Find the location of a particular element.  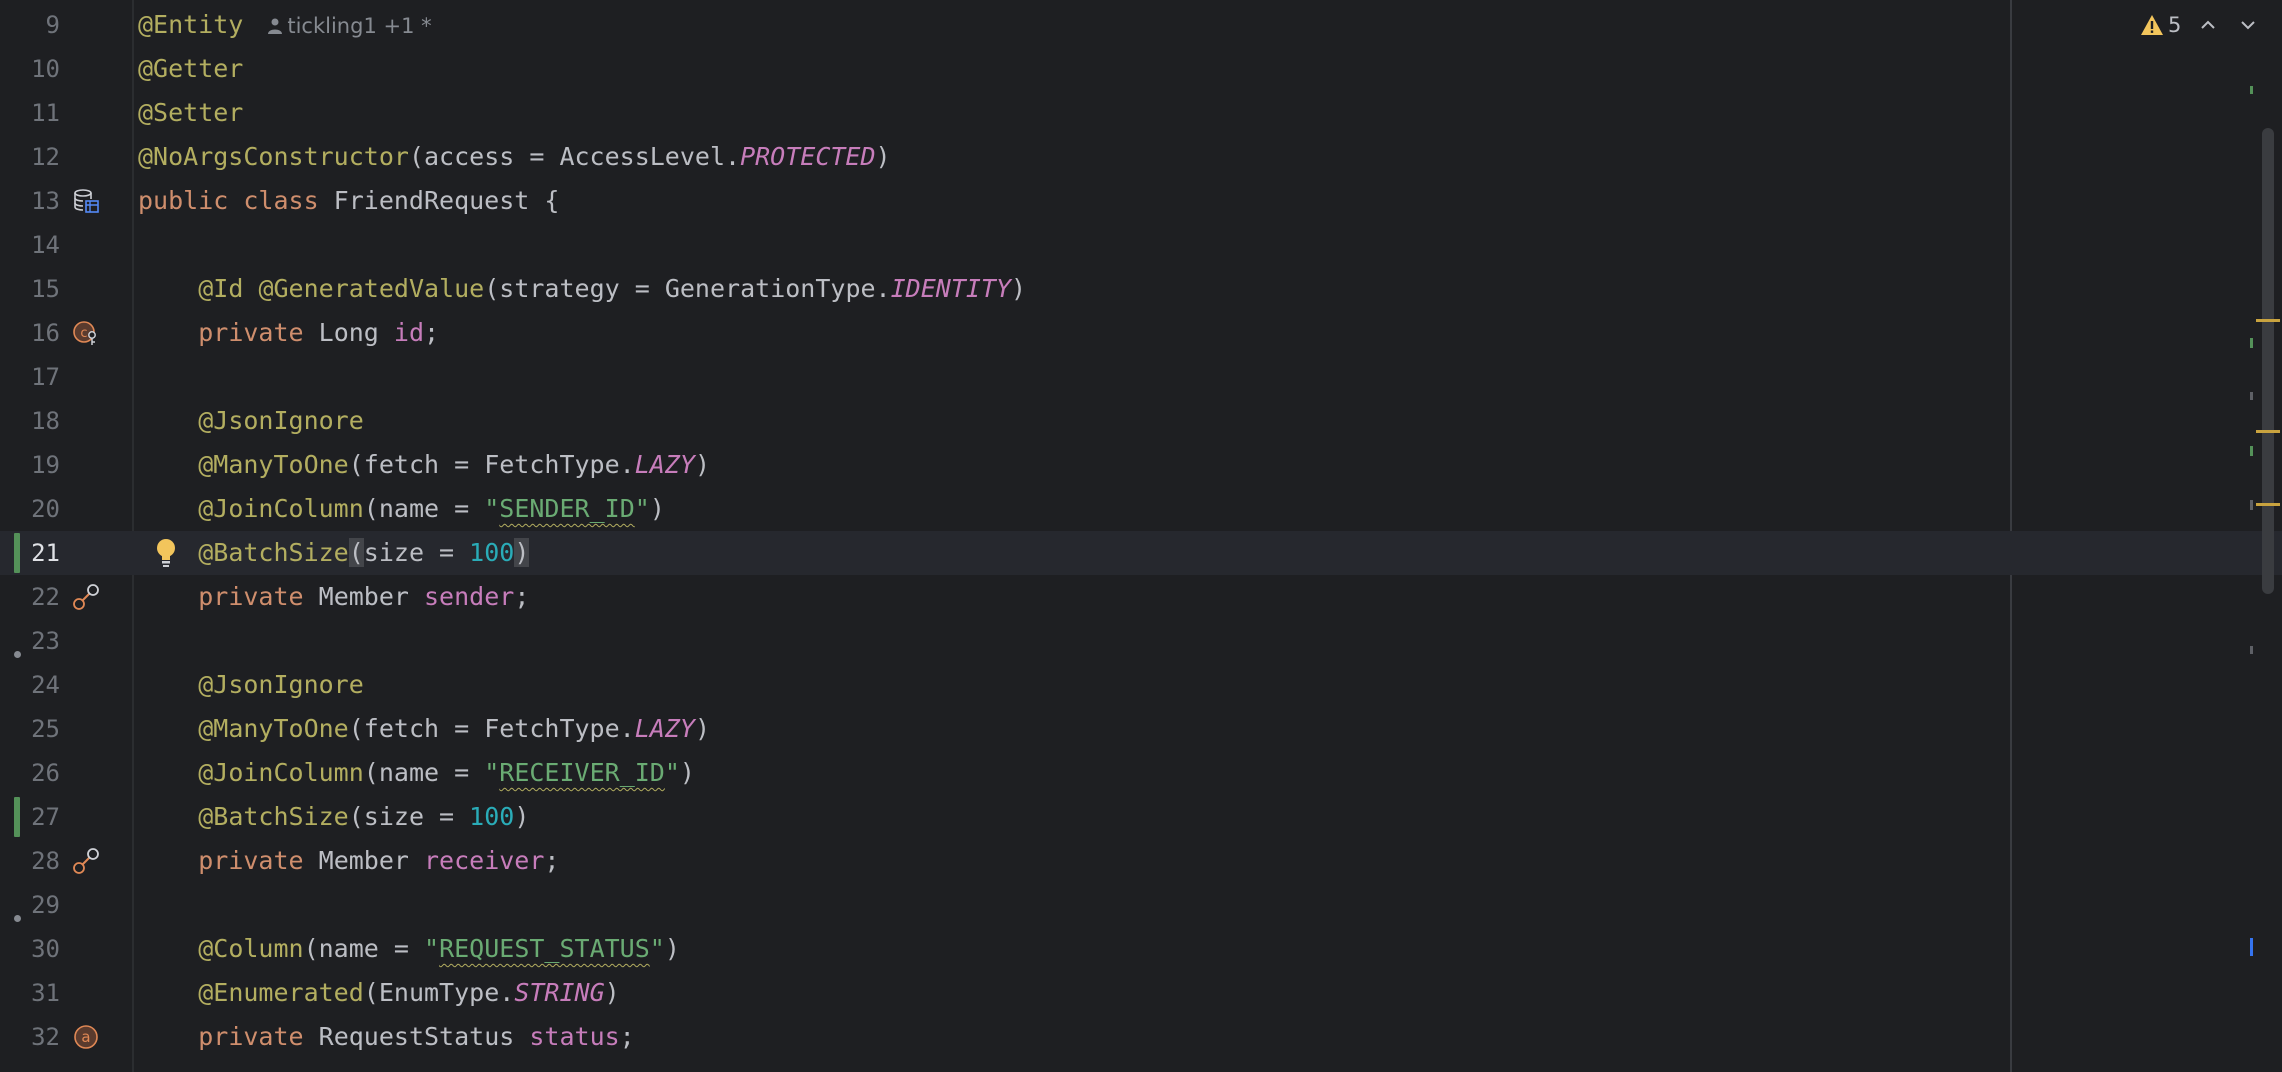

id-key-icon: c is located at coordinates (86, 333).